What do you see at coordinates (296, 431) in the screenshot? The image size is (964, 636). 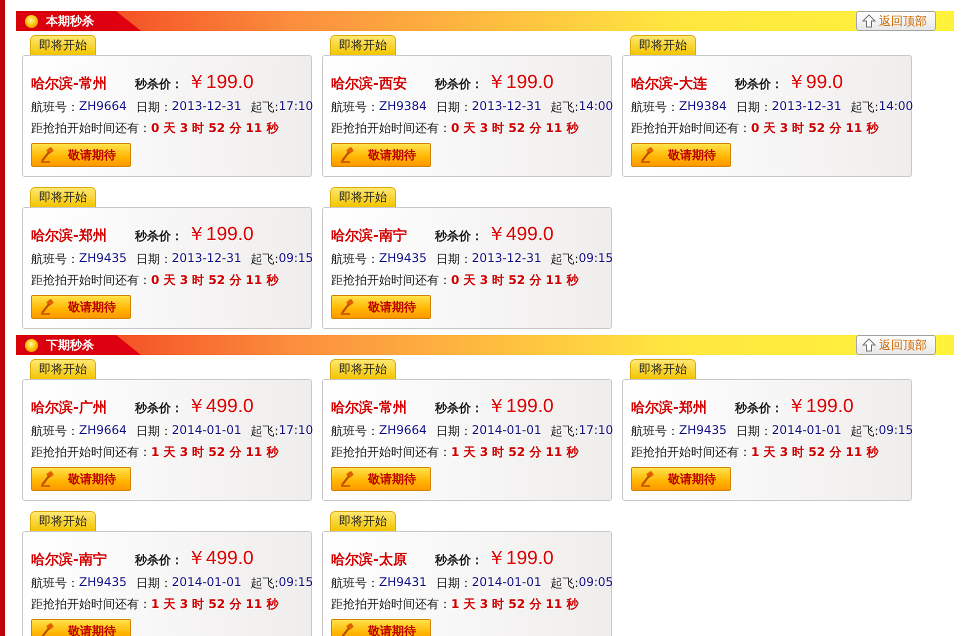 I see `departure-time: 17:10` at bounding box center [296, 431].